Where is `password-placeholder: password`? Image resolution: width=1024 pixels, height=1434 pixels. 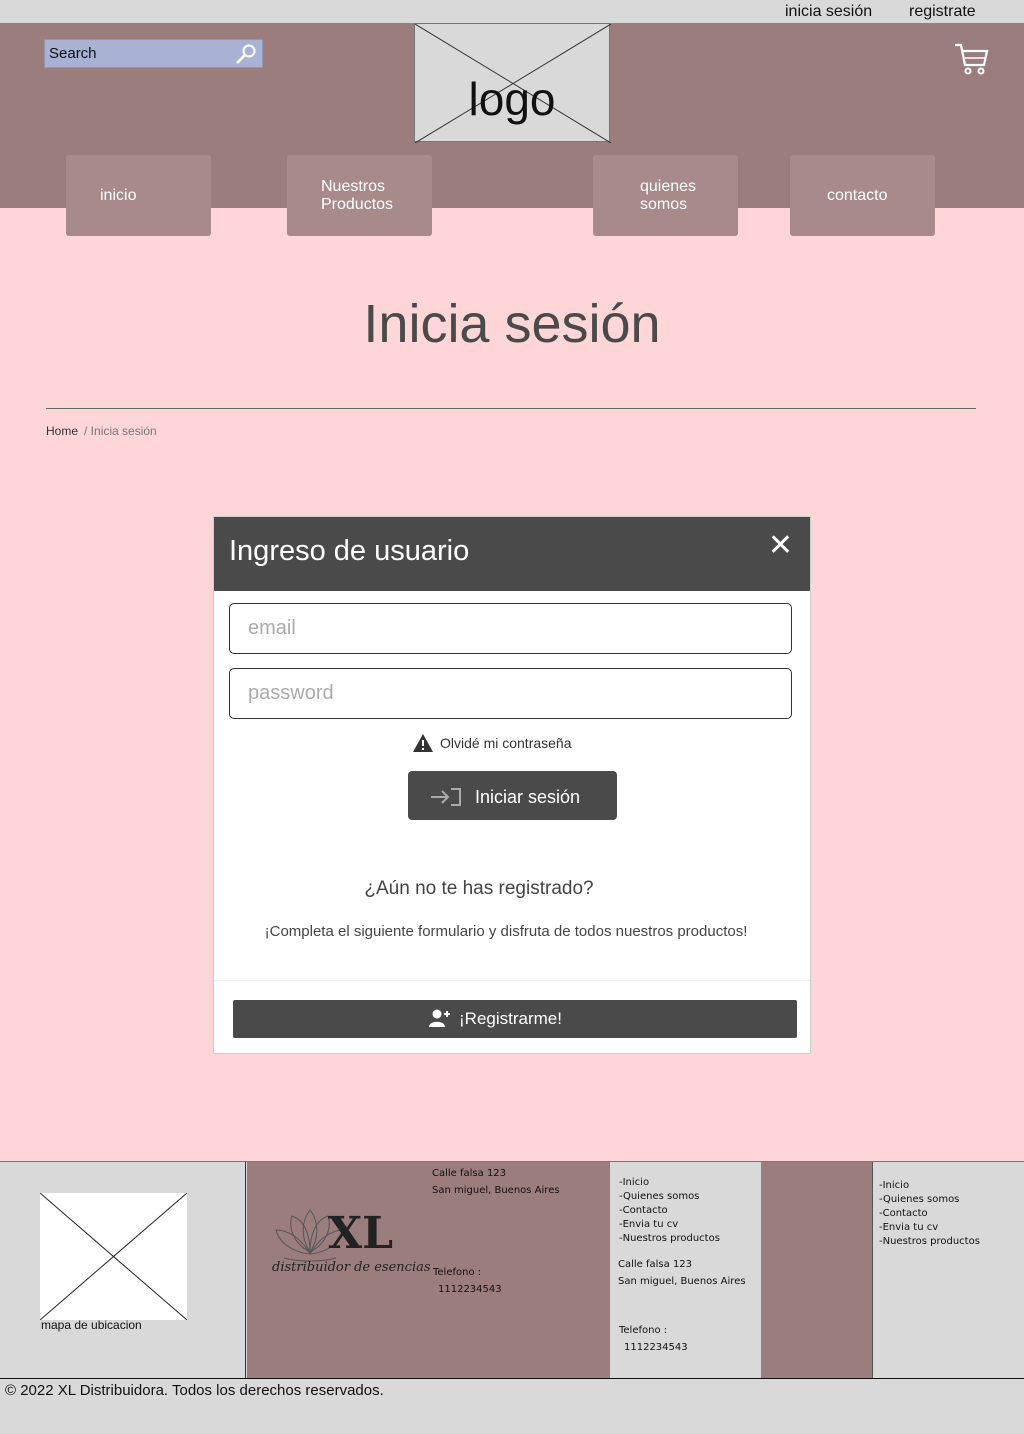
password-placeholder: password is located at coordinates (291, 693).